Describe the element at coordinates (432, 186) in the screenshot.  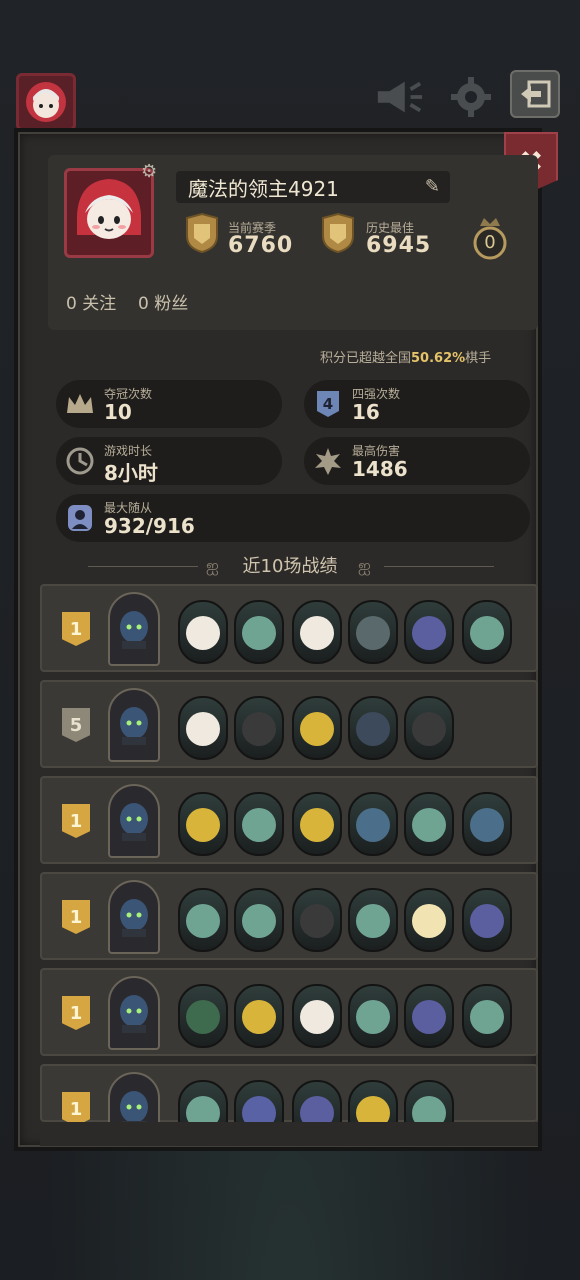
I see `edit-pencil-icon: ✎` at that location.